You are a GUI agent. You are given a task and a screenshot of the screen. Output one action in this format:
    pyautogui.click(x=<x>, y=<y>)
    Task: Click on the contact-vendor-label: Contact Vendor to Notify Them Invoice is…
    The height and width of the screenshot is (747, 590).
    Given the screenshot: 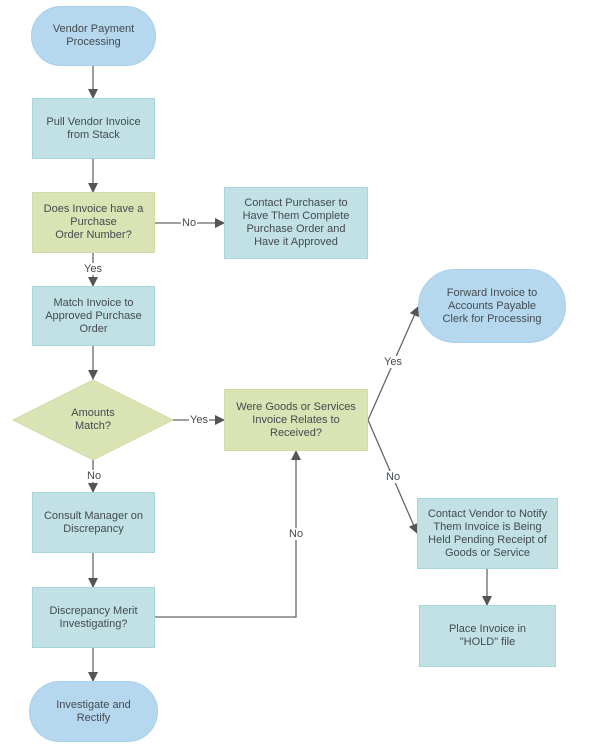 What is the action you would take?
    pyautogui.click(x=487, y=533)
    